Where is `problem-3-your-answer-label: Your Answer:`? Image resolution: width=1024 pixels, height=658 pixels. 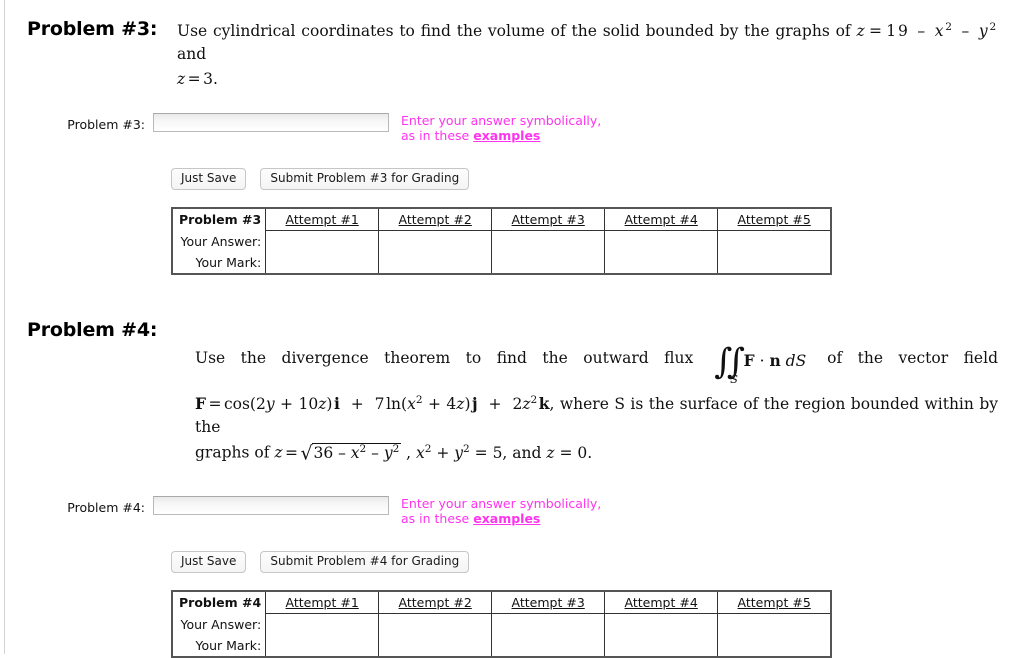 problem-3-your-answer-label: Your Answer: is located at coordinates (219, 241).